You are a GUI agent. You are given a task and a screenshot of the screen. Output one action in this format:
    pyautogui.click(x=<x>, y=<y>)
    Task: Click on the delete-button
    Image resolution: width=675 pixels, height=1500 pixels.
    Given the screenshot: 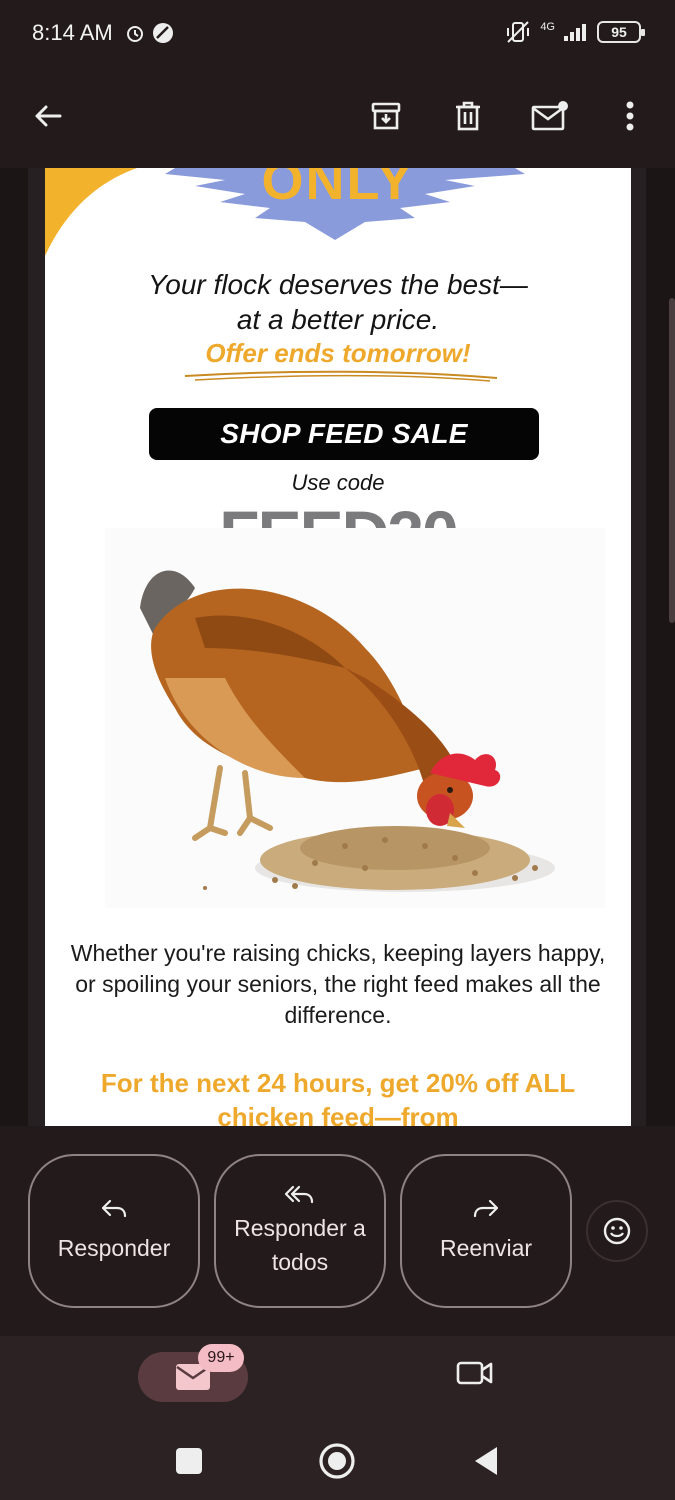 What is the action you would take?
    pyautogui.click(x=468, y=116)
    